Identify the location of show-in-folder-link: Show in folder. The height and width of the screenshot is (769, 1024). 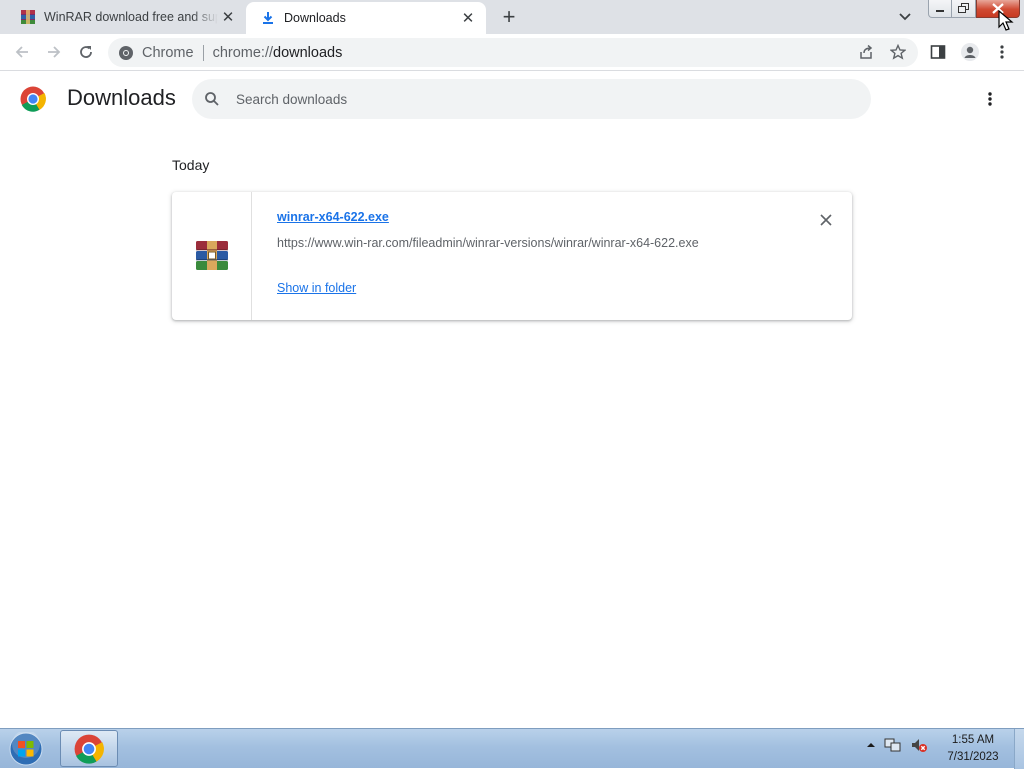
(316, 288).